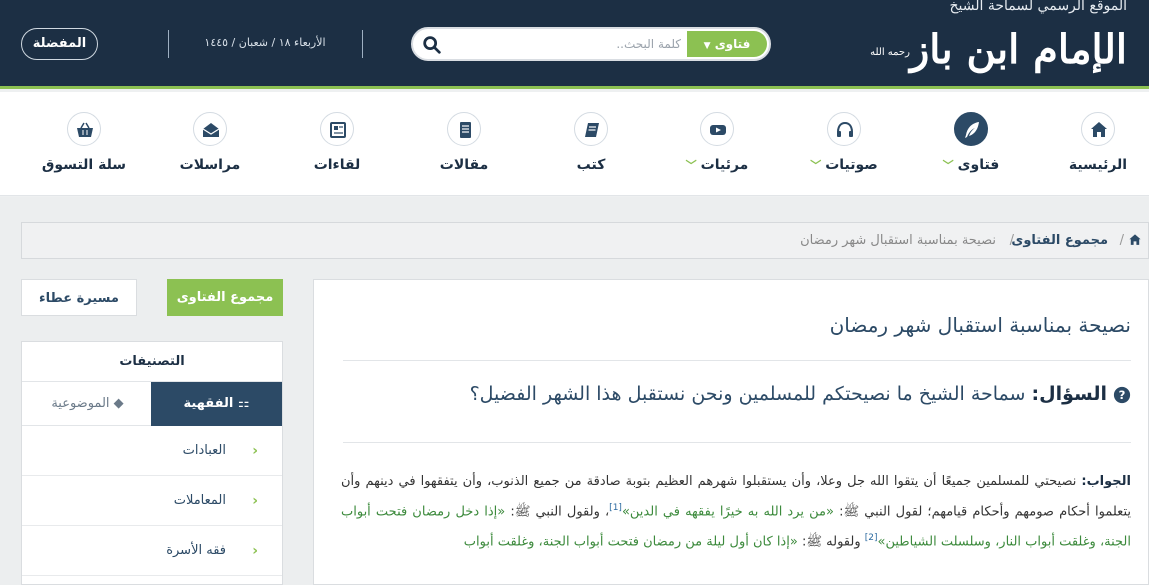 This screenshot has height=585, width=1149. What do you see at coordinates (707, 46) in the screenshot?
I see `caret-down-icon: ▼` at bounding box center [707, 46].